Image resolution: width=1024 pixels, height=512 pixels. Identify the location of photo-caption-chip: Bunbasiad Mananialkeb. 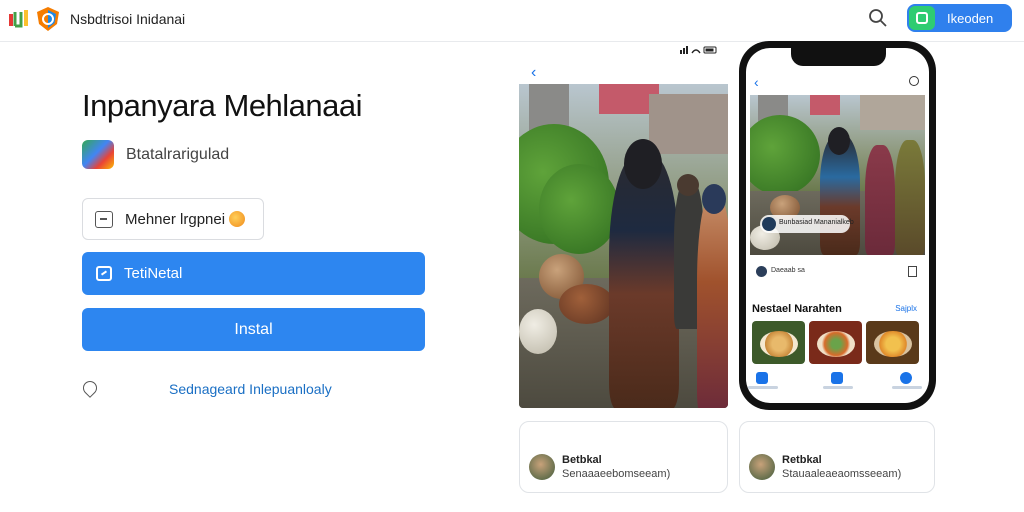
(807, 224).